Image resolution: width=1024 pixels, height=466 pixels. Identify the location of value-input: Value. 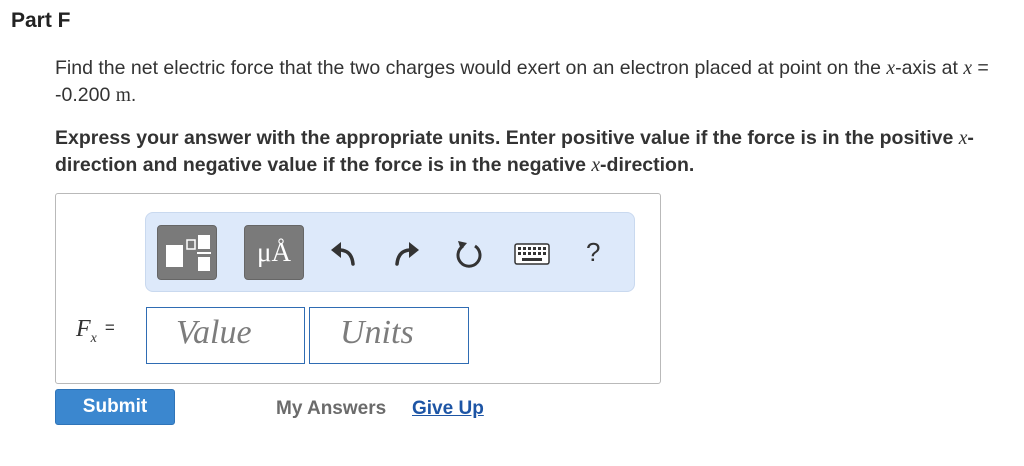
(225, 335).